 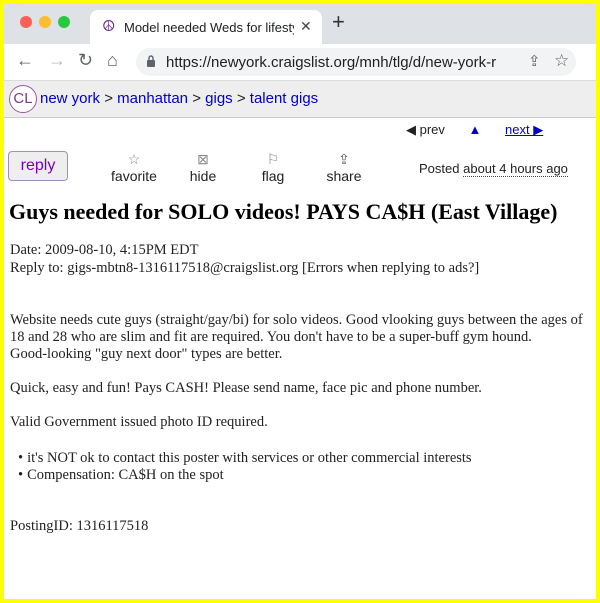 What do you see at coordinates (273, 176) in the screenshot?
I see `flag-label: flag` at bounding box center [273, 176].